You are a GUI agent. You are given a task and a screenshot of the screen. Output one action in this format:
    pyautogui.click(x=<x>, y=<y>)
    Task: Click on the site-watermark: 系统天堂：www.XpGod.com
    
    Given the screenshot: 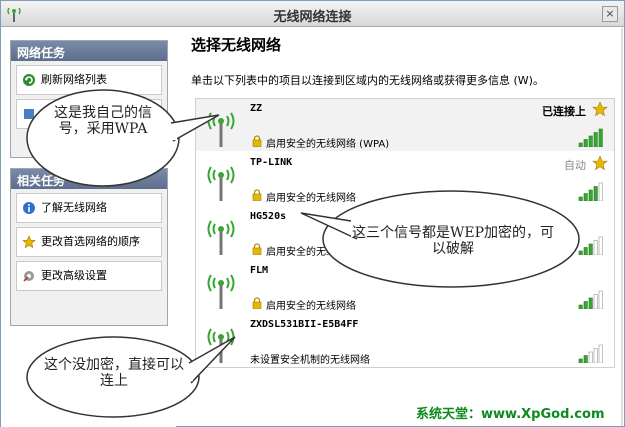 What is the action you would take?
    pyautogui.click(x=510, y=414)
    